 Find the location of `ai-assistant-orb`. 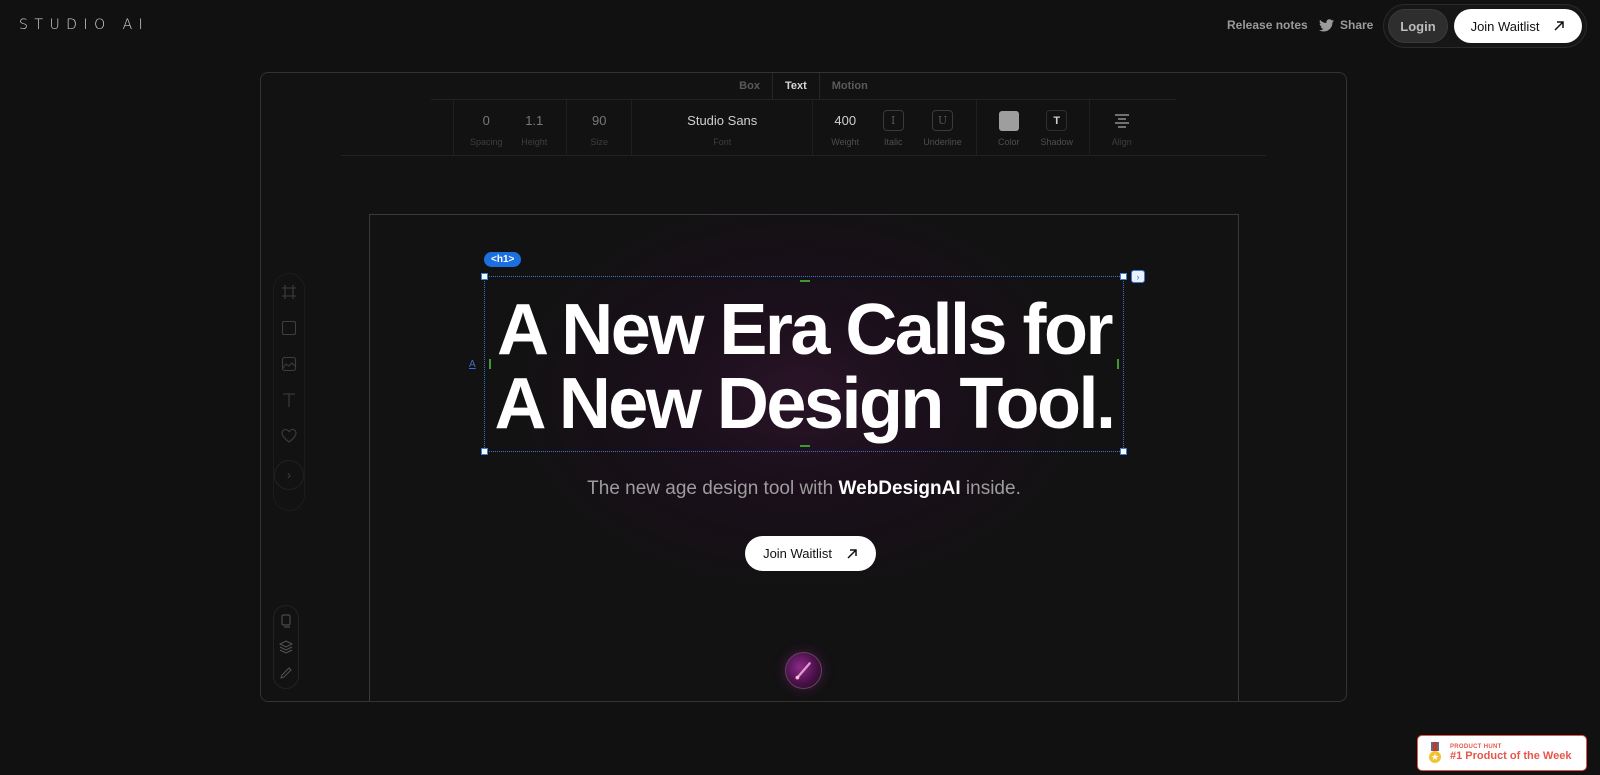

ai-assistant-orb is located at coordinates (803, 670).